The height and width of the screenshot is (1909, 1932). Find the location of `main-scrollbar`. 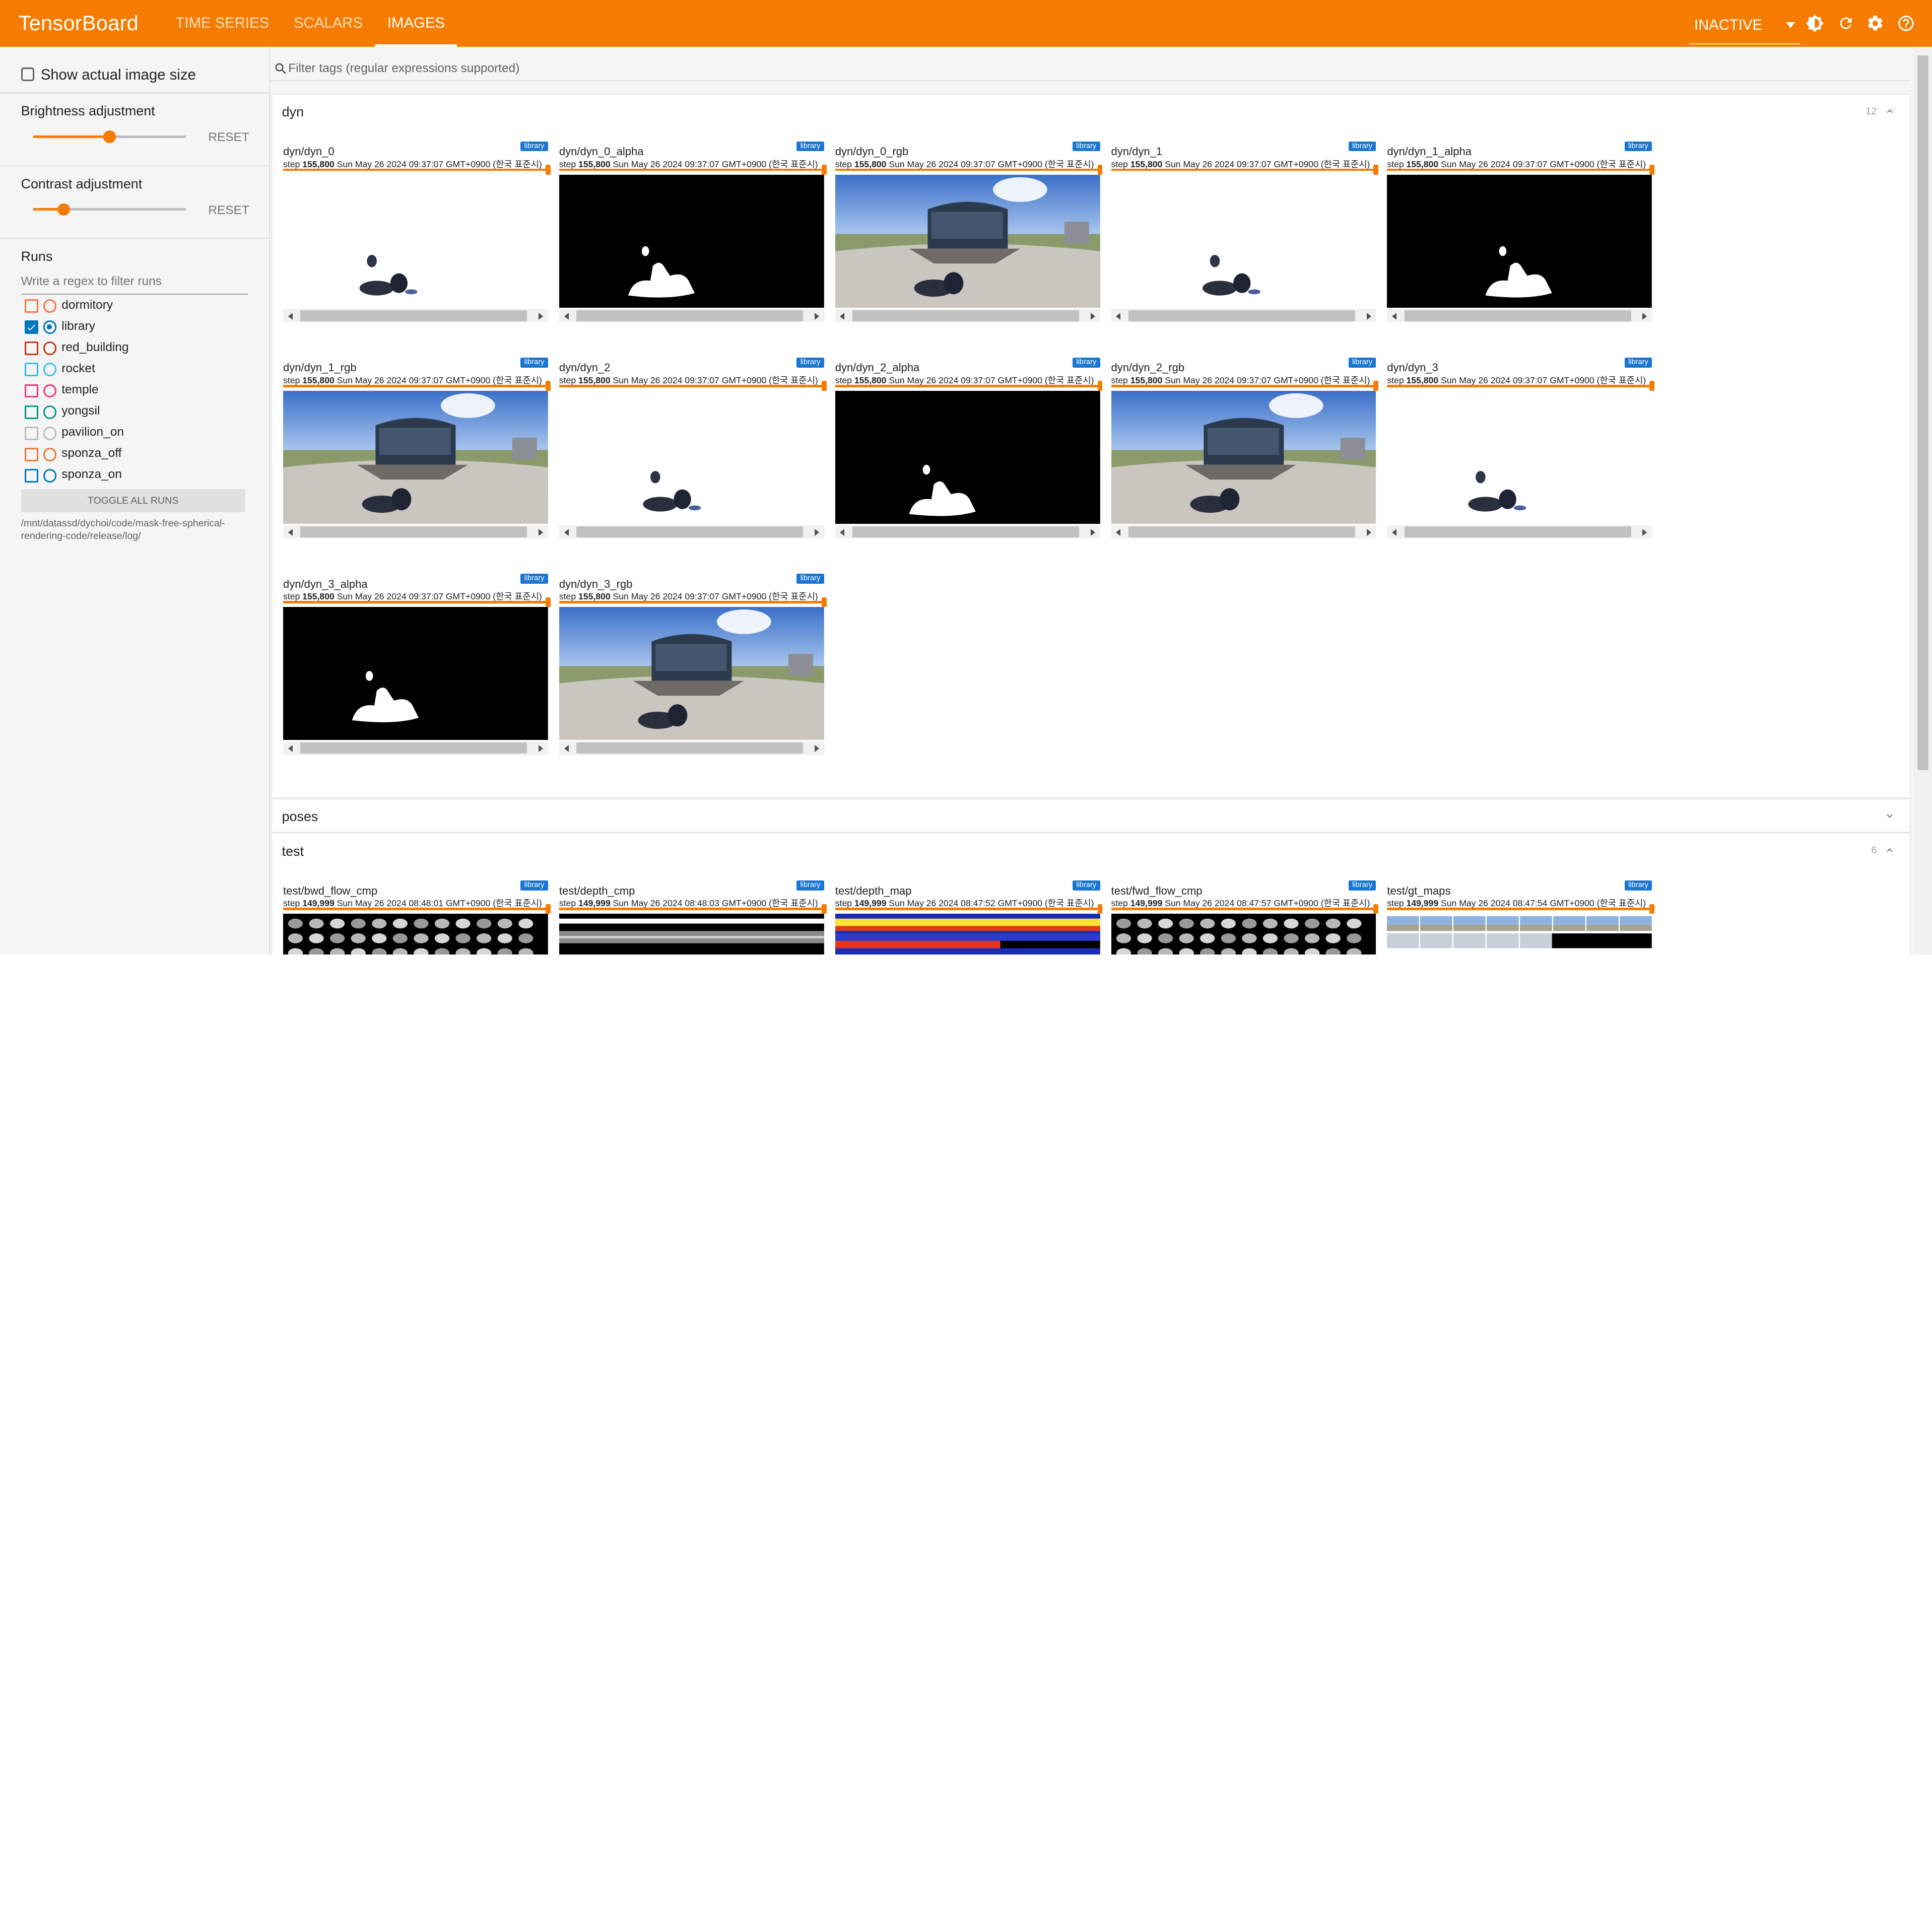

main-scrollbar is located at coordinates (1922, 500).